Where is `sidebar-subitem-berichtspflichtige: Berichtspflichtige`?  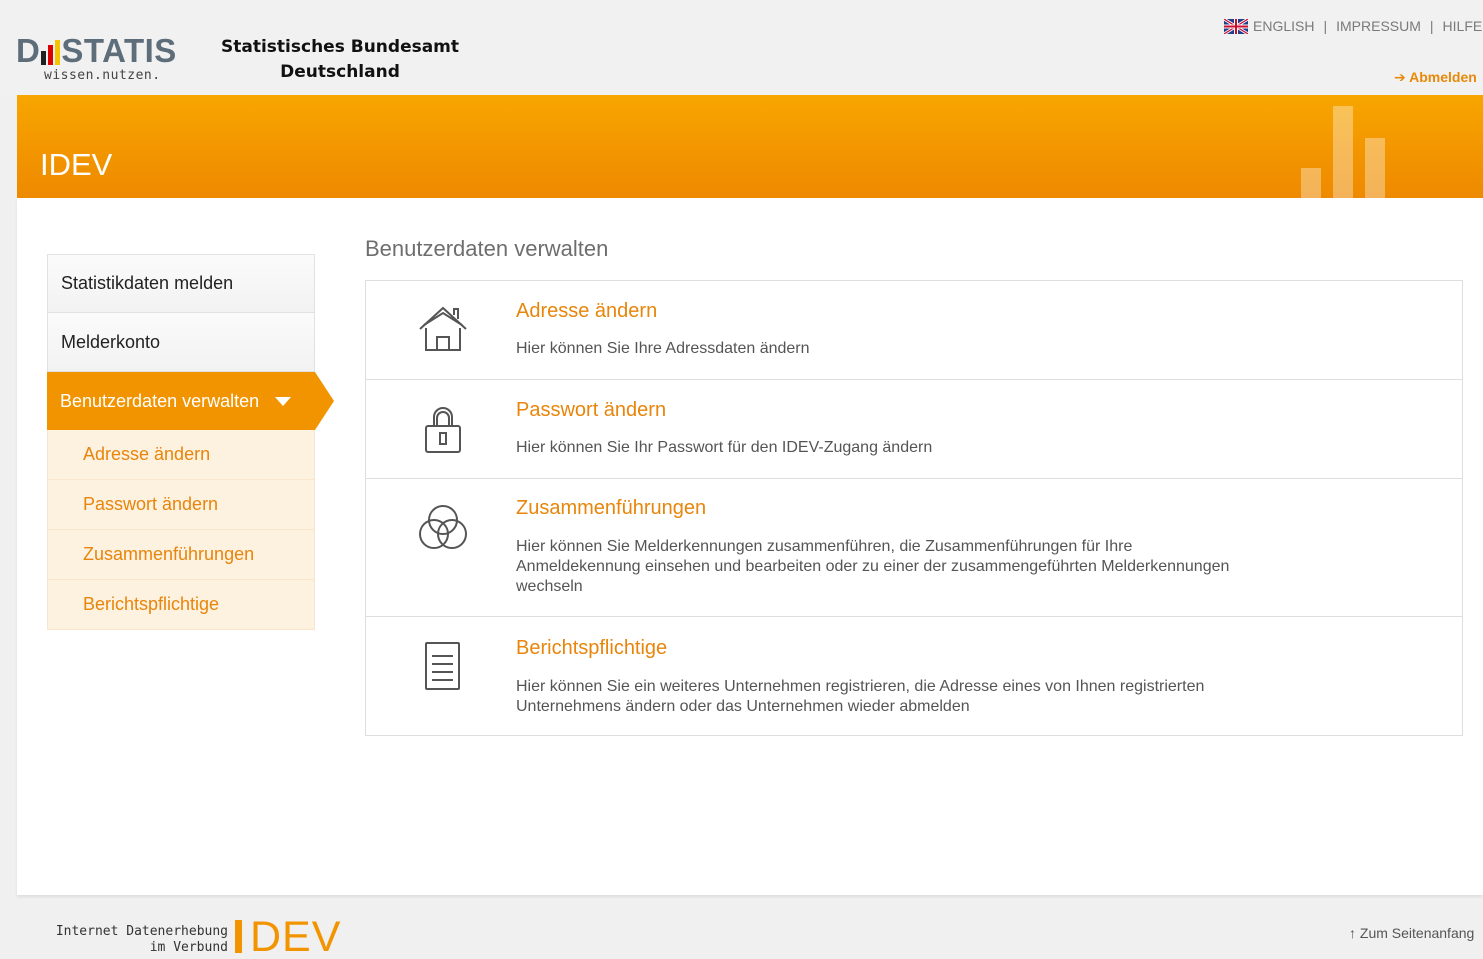
sidebar-subitem-berichtspflichtige: Berichtspflichtige is located at coordinates (181, 605).